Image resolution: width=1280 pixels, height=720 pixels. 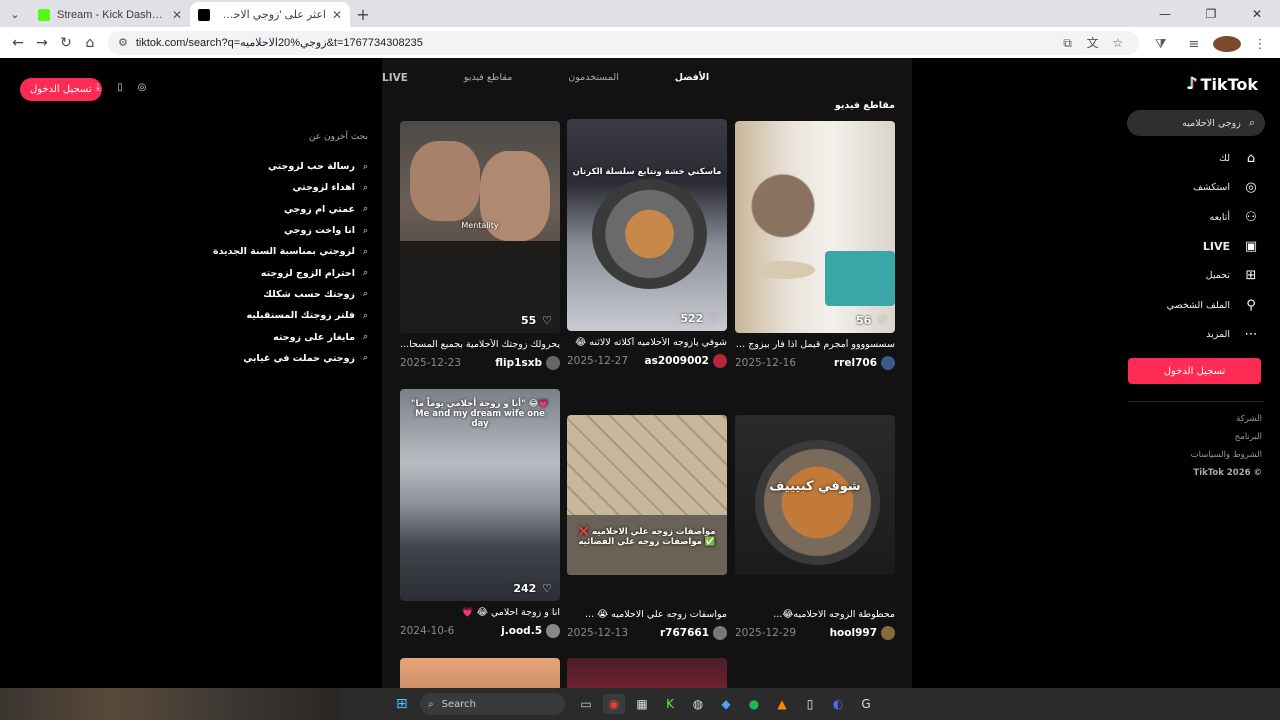 What do you see at coordinates (480, 612) in the screenshot?
I see `video-caption: انا و زوجة احلامي 😂 💗` at bounding box center [480, 612].